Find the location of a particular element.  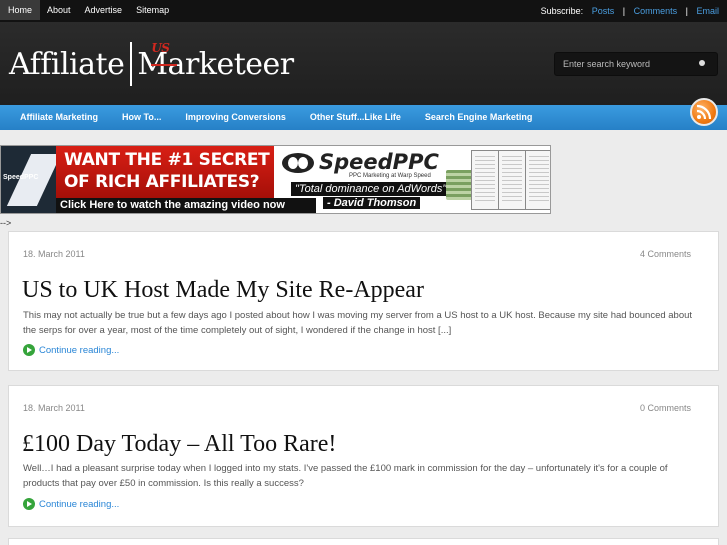

banner-tagline: PPC Marketing at Warp Speed is located at coordinates (390, 176).